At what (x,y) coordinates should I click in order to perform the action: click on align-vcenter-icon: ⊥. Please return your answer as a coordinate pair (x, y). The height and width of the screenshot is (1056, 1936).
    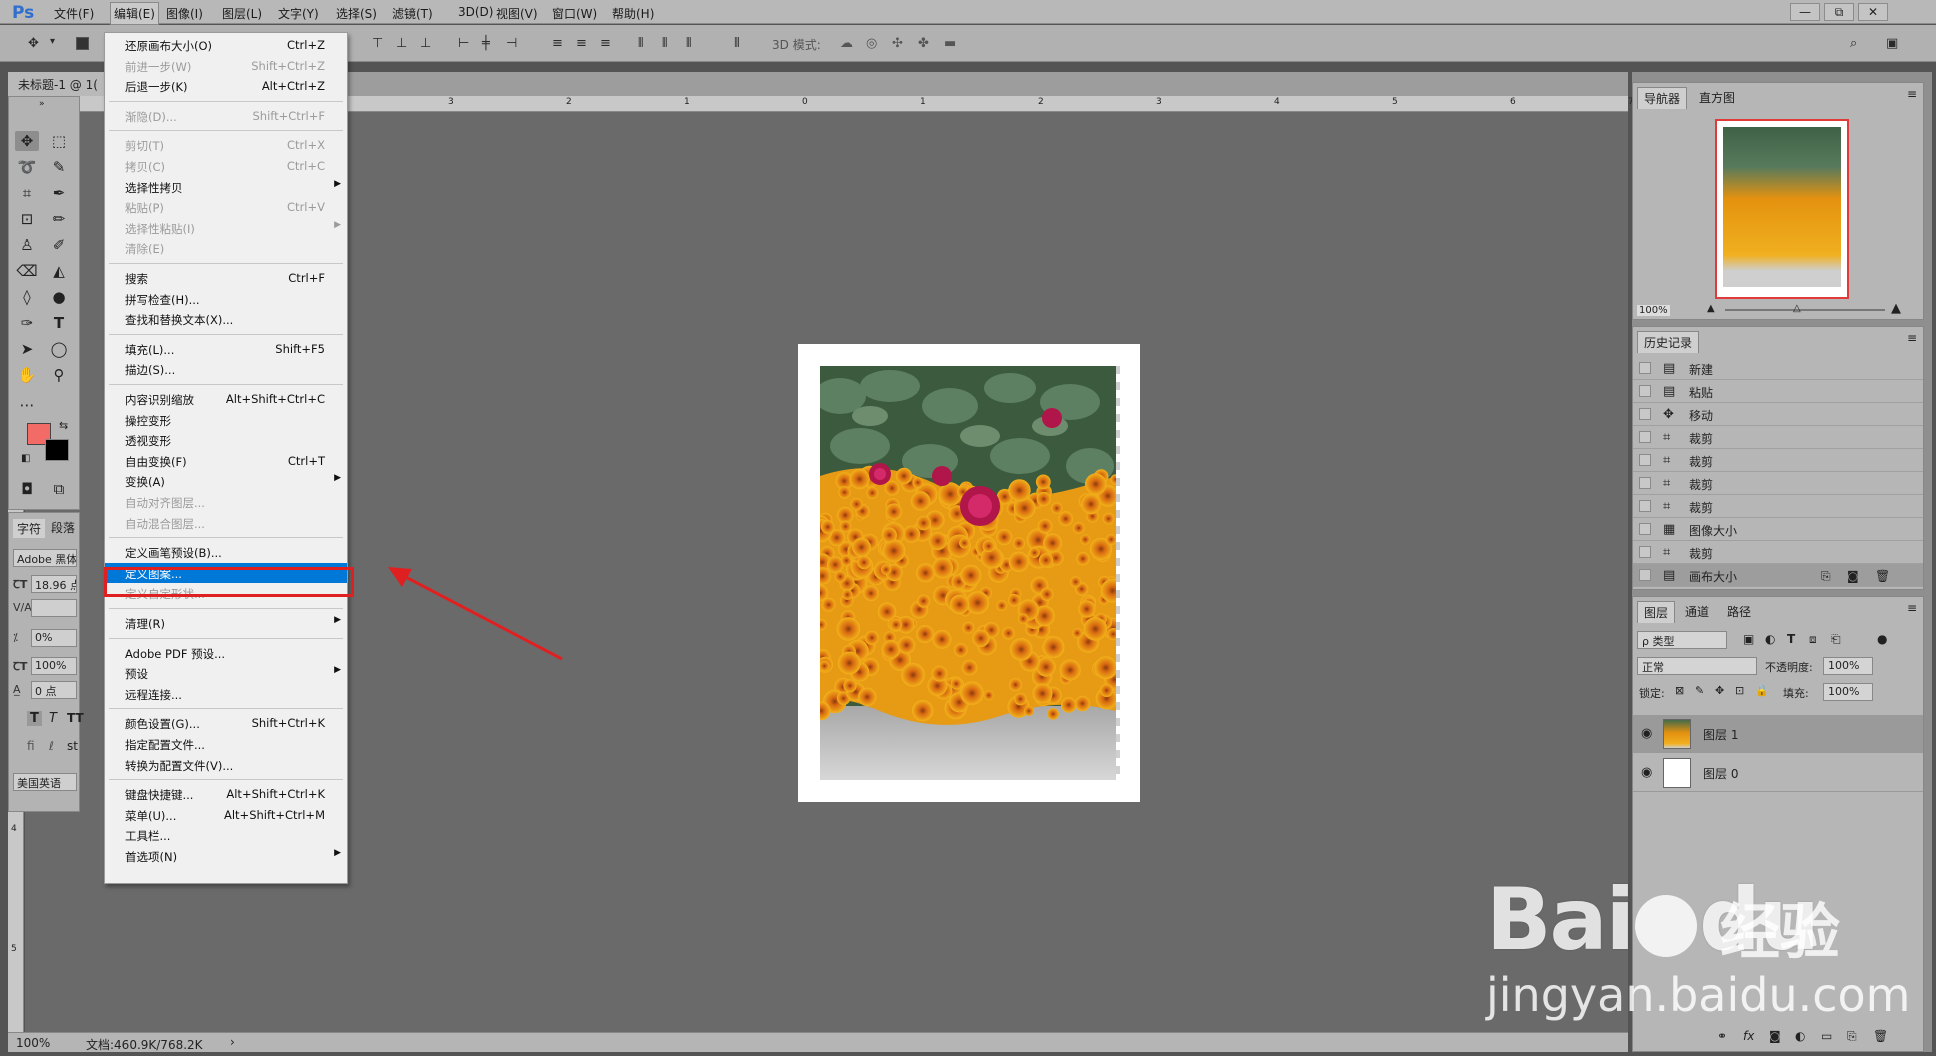
    Looking at the image, I should click on (401, 43).